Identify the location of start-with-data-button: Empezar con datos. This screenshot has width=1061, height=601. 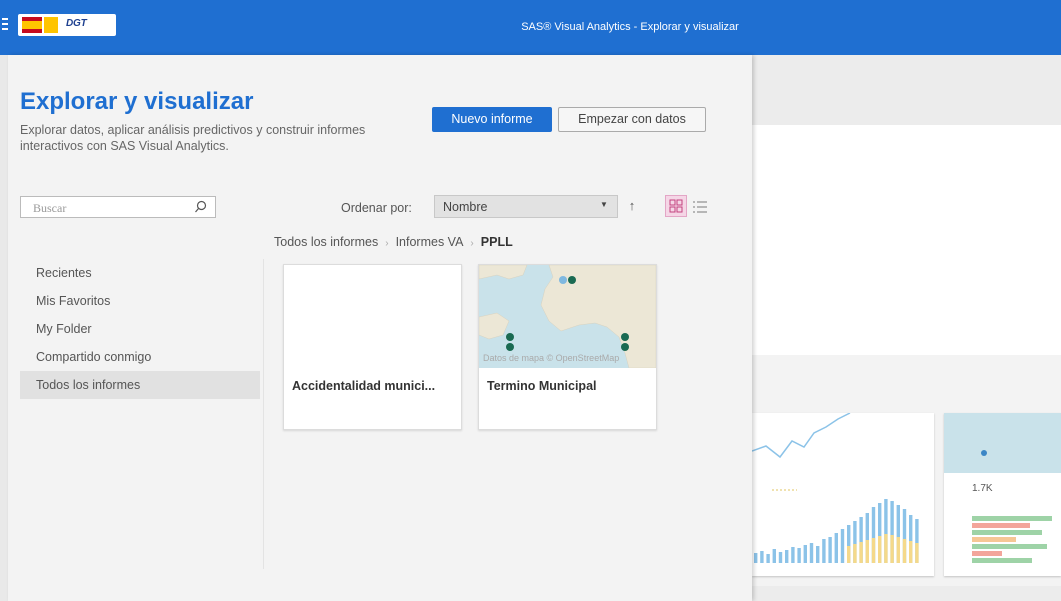
(632, 119).